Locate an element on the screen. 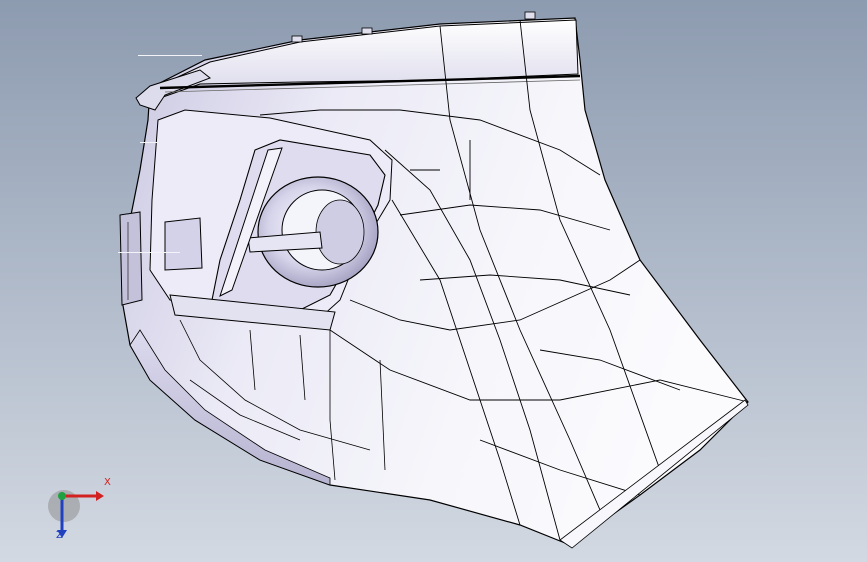 This screenshot has height=562, width=867. side-mount-tab is located at coordinates (131, 258).